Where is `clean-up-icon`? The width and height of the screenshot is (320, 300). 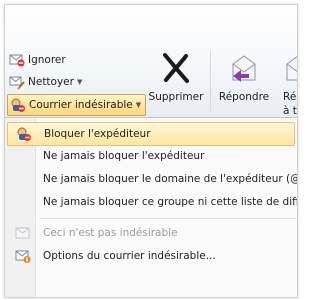 clean-up-icon is located at coordinates (17, 82).